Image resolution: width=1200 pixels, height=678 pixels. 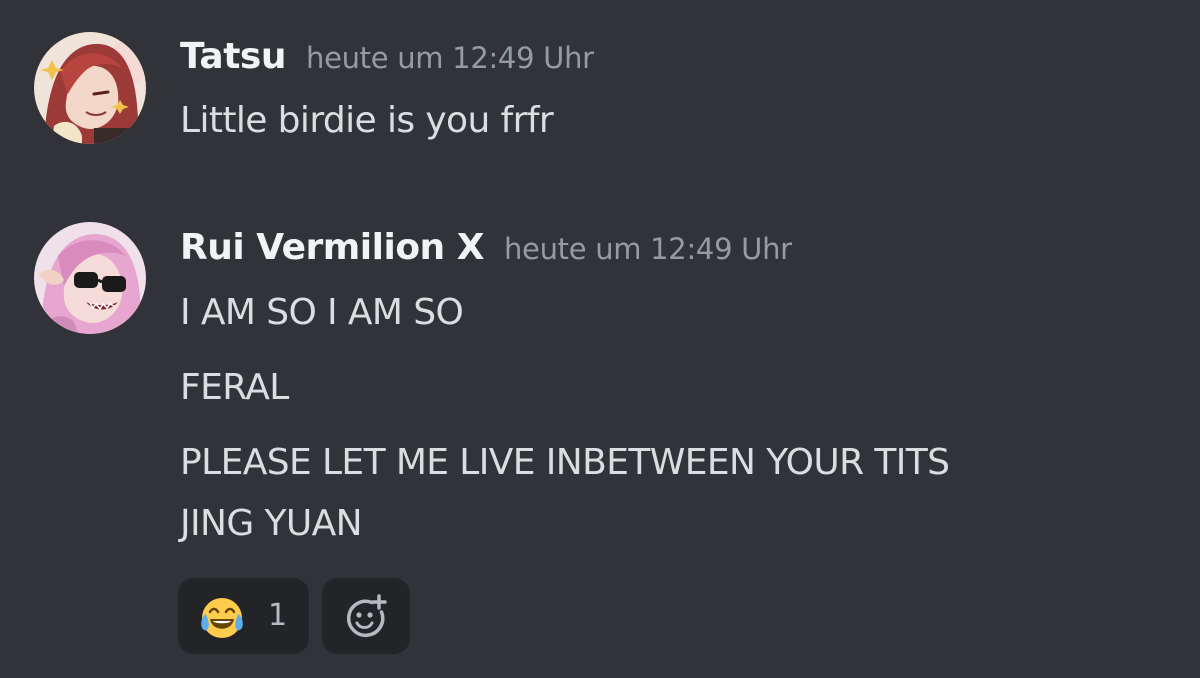 I want to click on add-reaction-icon, so click(x=366, y=616).